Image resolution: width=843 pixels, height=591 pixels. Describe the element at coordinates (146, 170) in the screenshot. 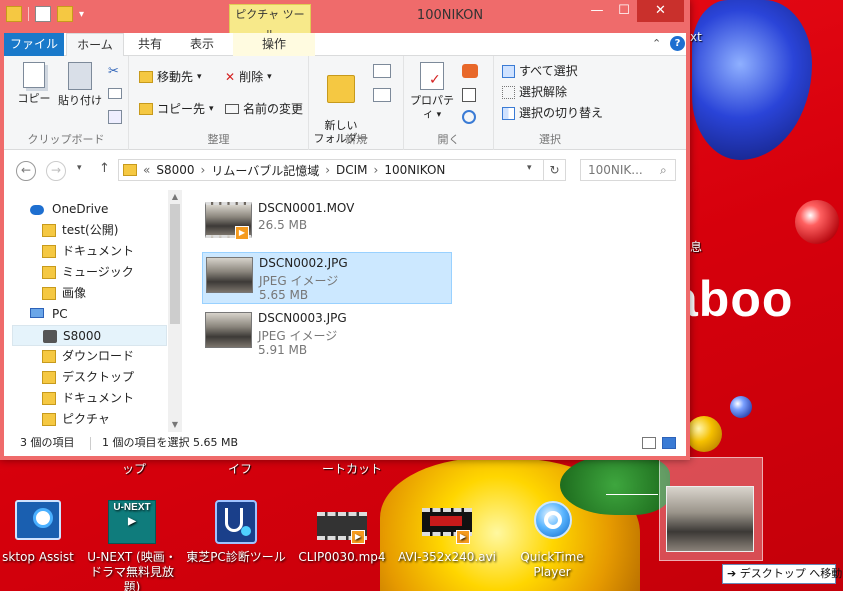

I see `breadcrumb-overflow: «` at that location.